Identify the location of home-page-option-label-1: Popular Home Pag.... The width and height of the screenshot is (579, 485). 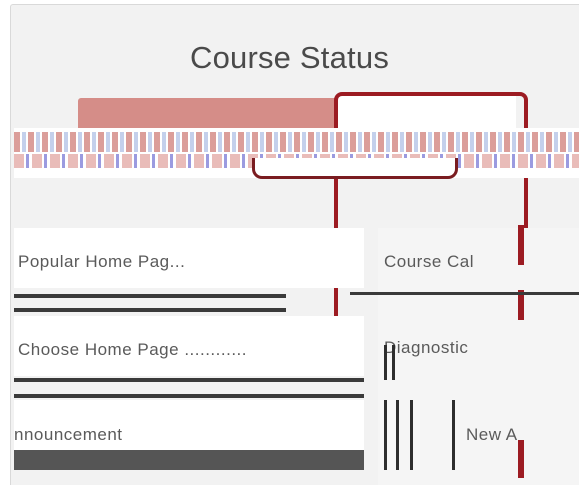
(102, 261).